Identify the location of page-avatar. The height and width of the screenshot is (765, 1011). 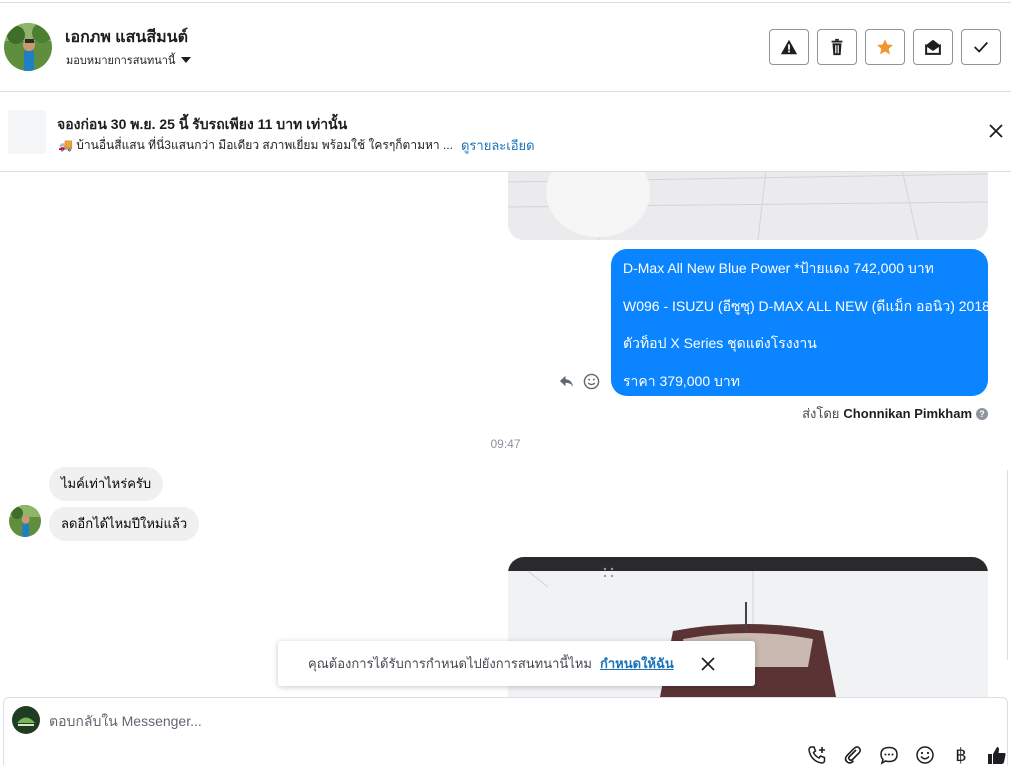
(26, 720).